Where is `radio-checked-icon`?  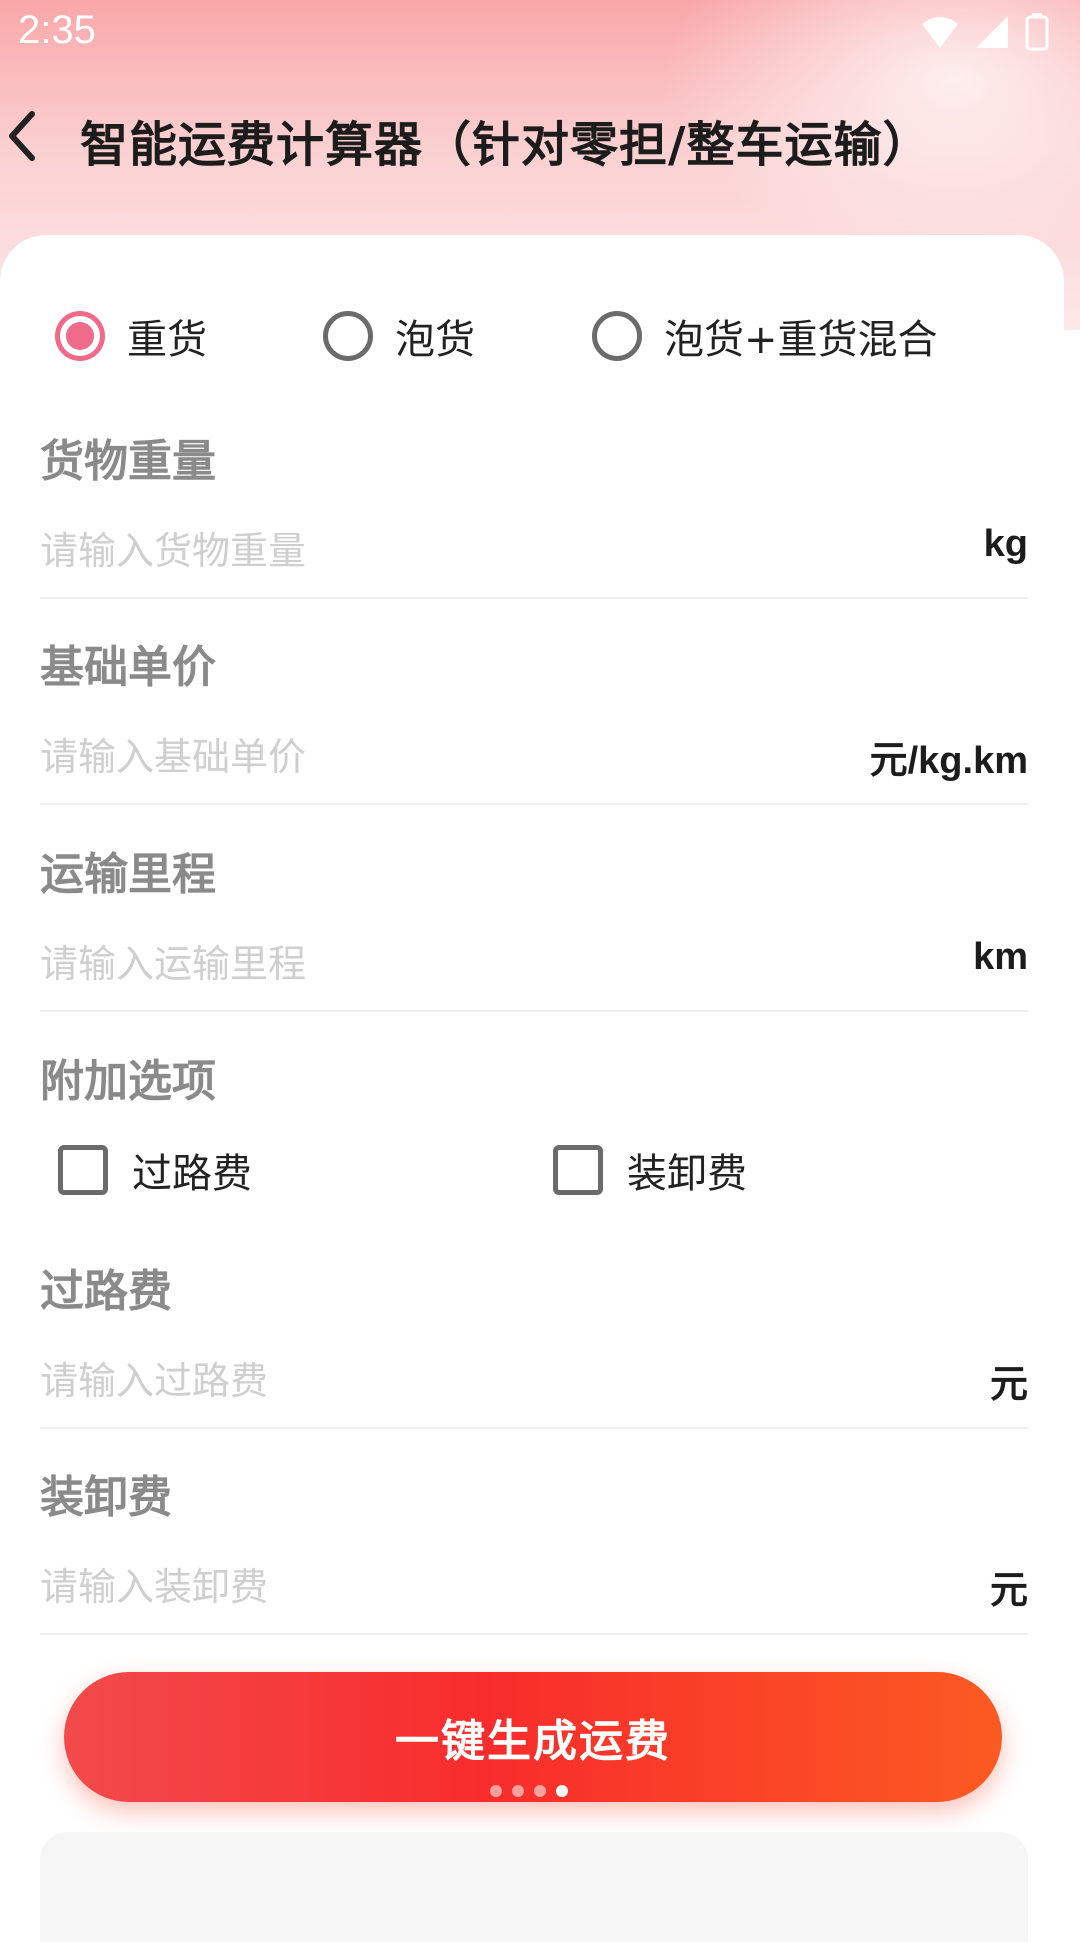 radio-checked-icon is located at coordinates (80, 336).